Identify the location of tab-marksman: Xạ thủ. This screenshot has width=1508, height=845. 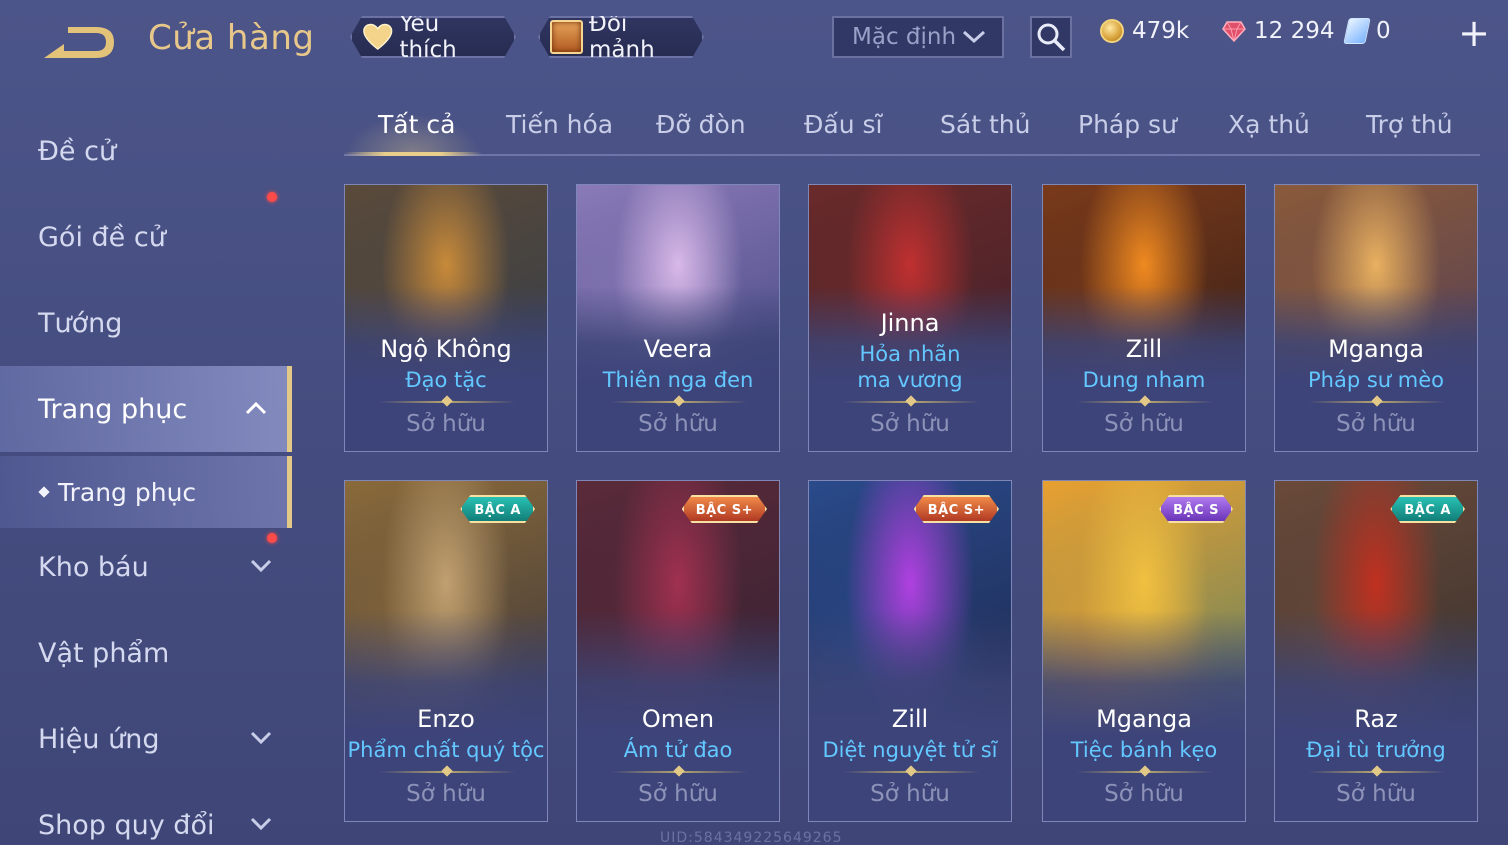
(1269, 124).